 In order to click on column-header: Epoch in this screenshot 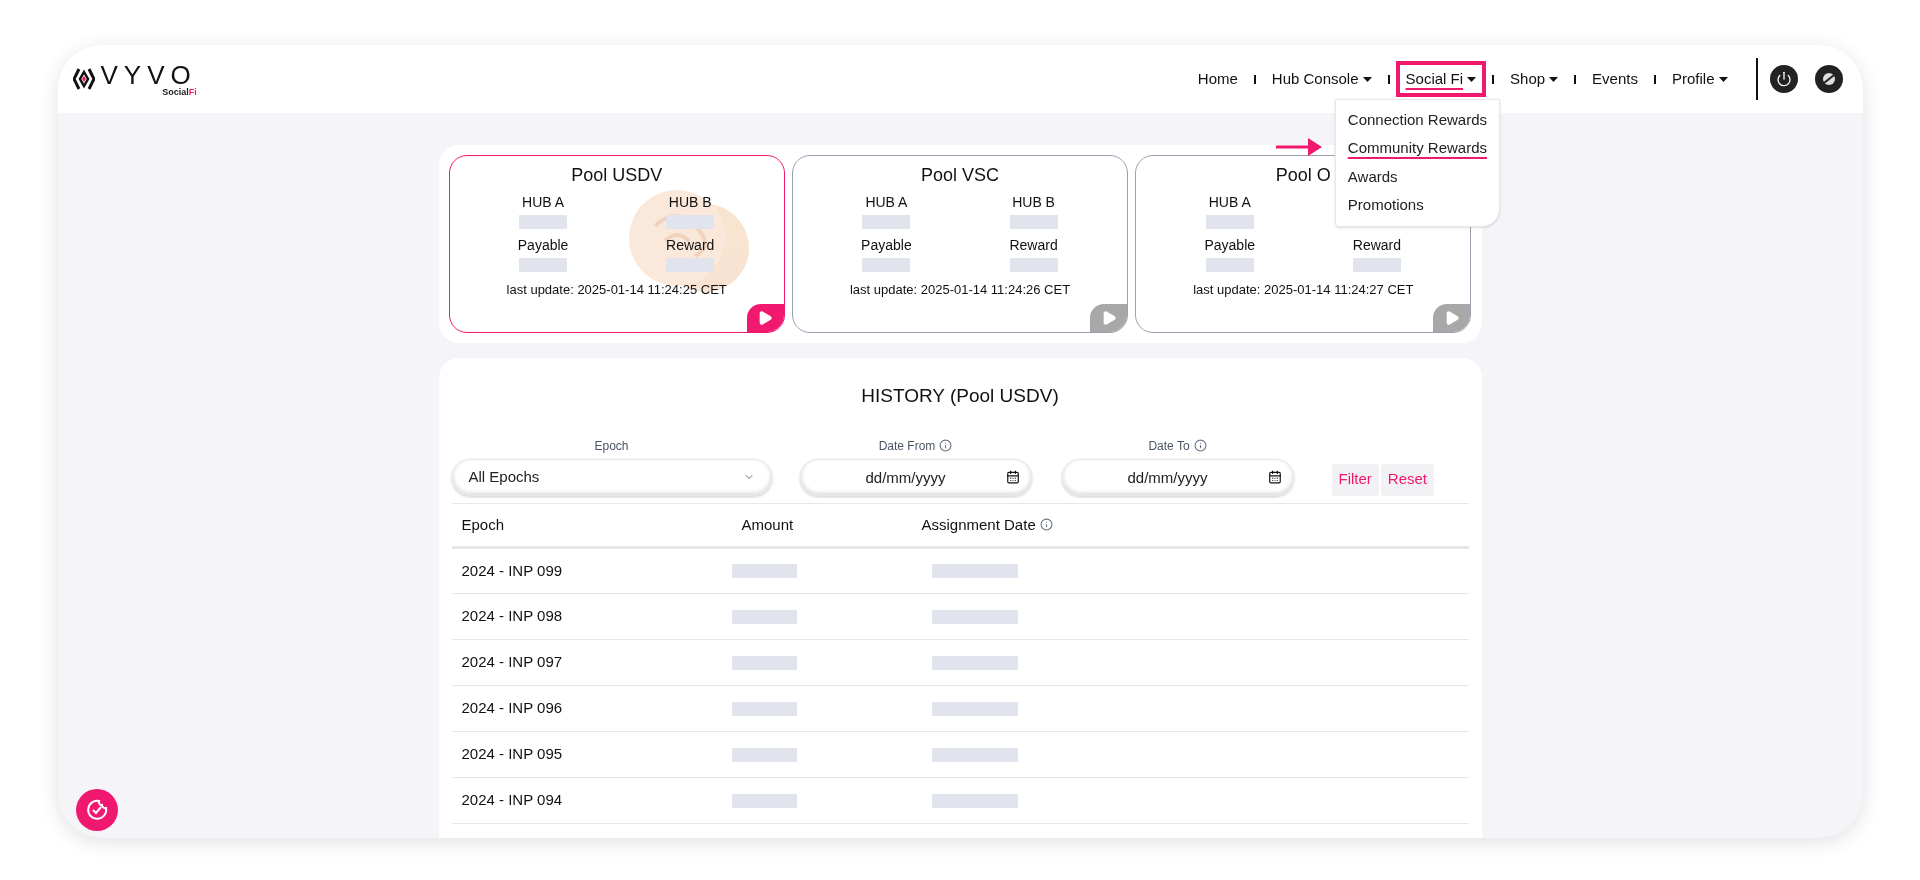, I will do `click(596, 525)`.